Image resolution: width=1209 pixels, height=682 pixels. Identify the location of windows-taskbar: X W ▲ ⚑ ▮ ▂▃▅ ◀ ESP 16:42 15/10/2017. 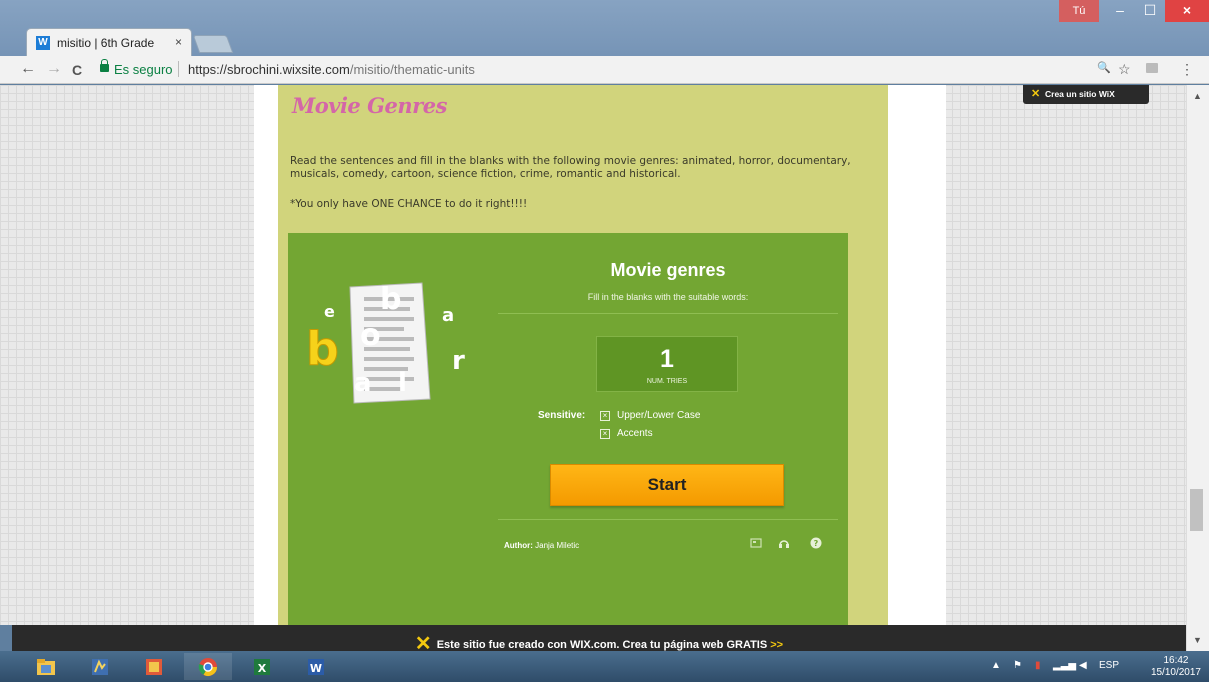
(604, 666).